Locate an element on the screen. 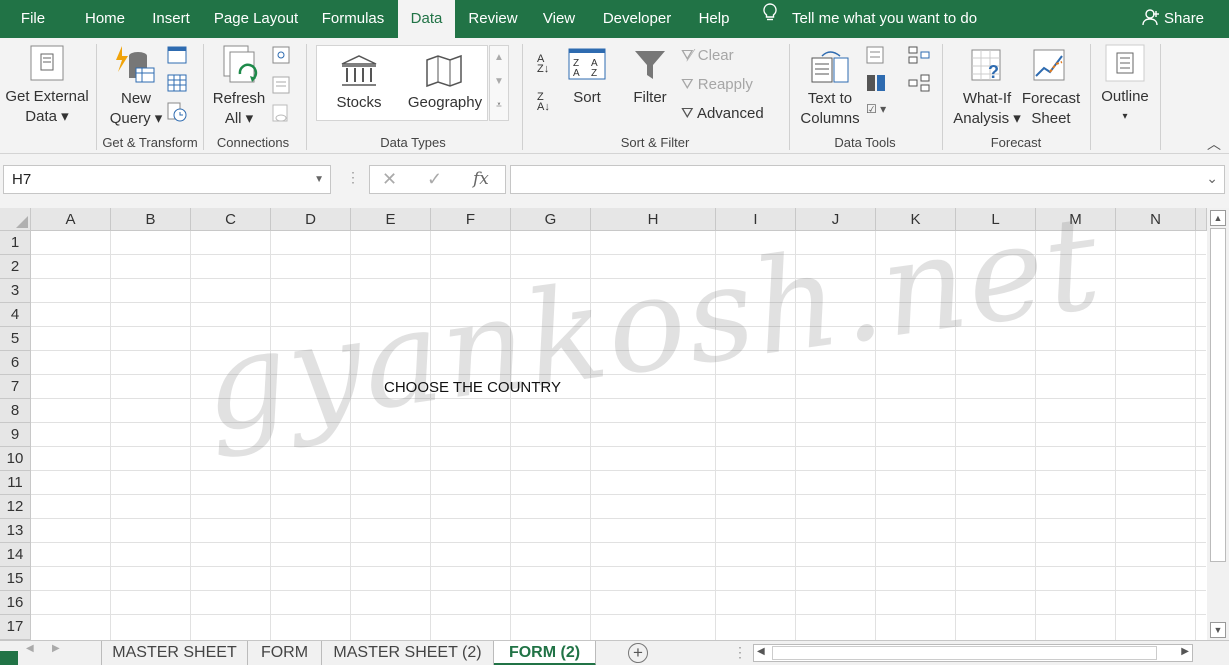  column-header-k: K is located at coordinates (916, 219).